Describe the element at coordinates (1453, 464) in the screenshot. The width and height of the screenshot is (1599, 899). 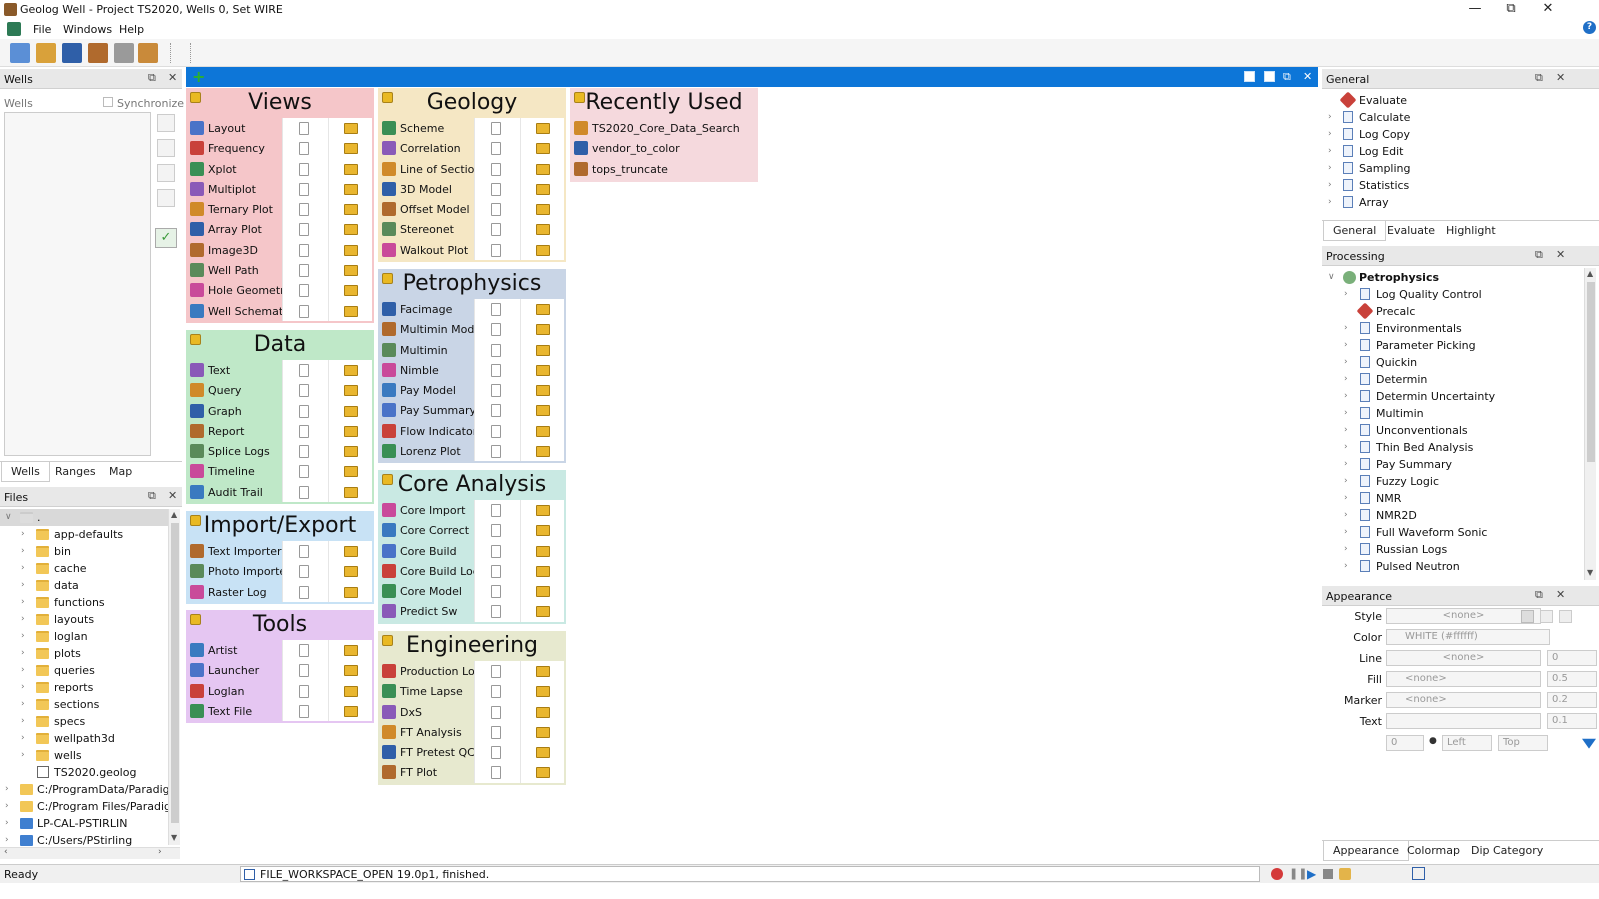
I see `processing-item: › Pay Summary` at that location.